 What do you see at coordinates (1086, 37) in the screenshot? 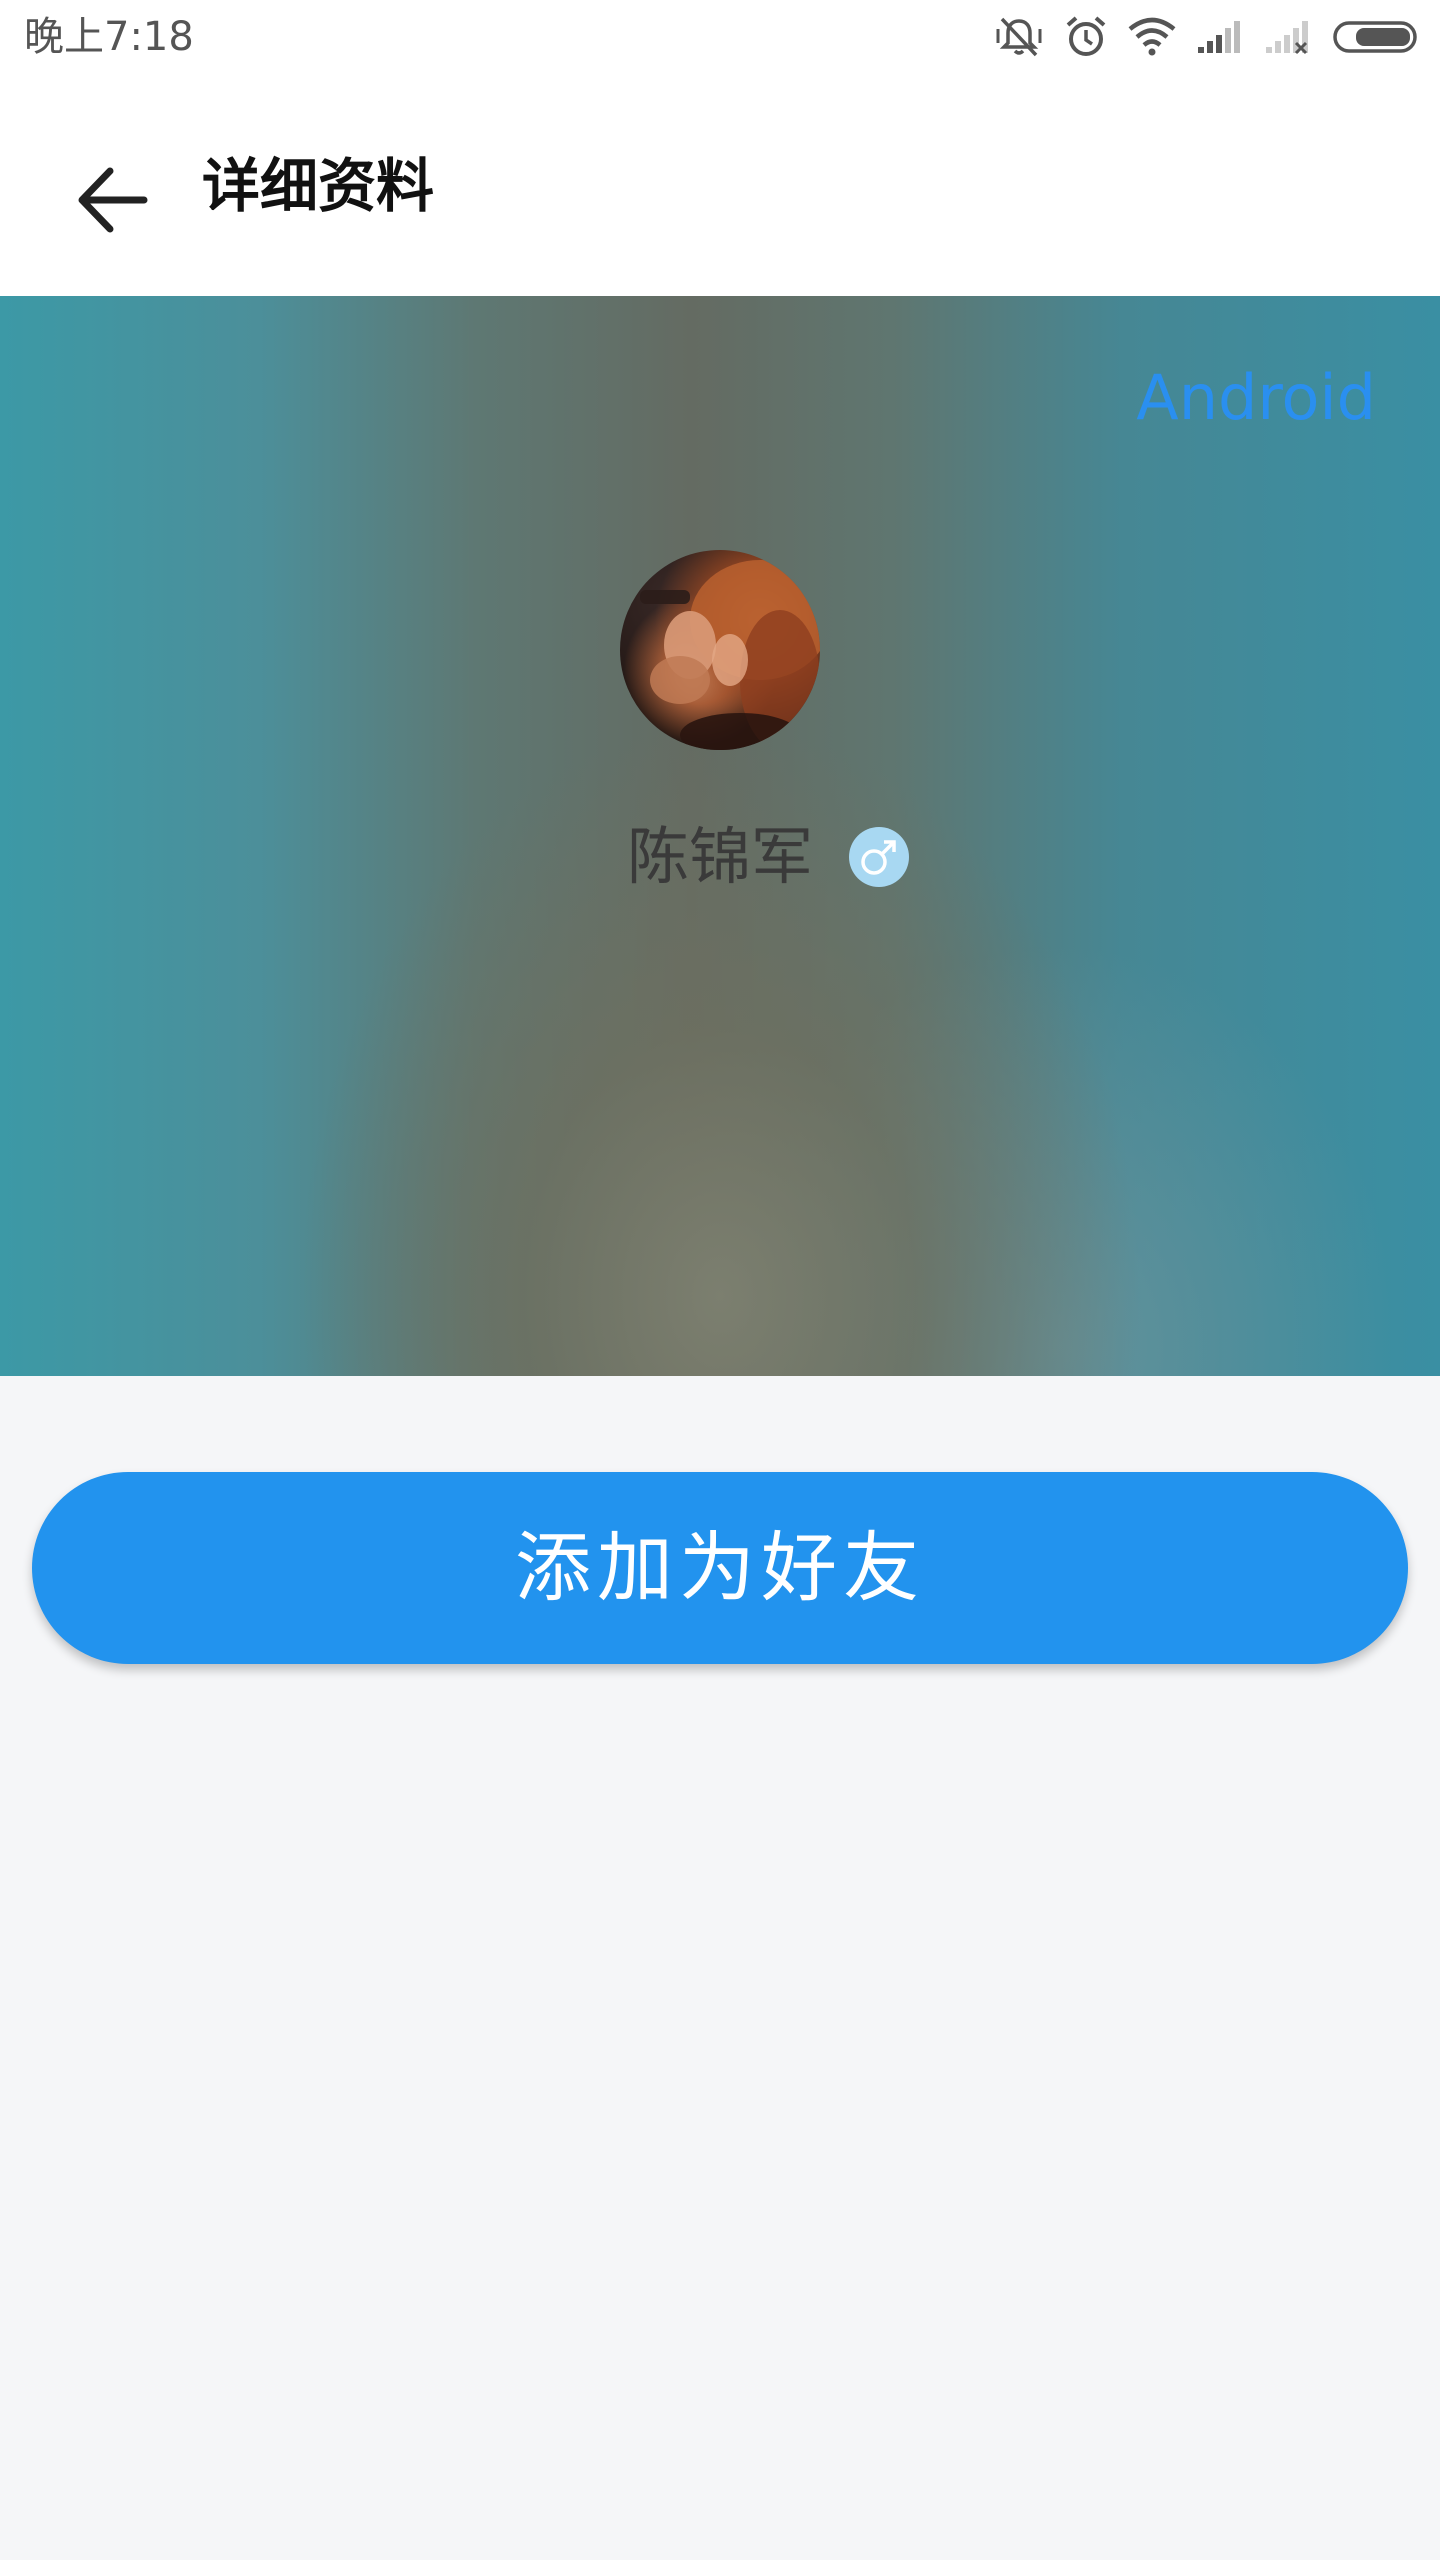
I see `alarm-icon` at bounding box center [1086, 37].